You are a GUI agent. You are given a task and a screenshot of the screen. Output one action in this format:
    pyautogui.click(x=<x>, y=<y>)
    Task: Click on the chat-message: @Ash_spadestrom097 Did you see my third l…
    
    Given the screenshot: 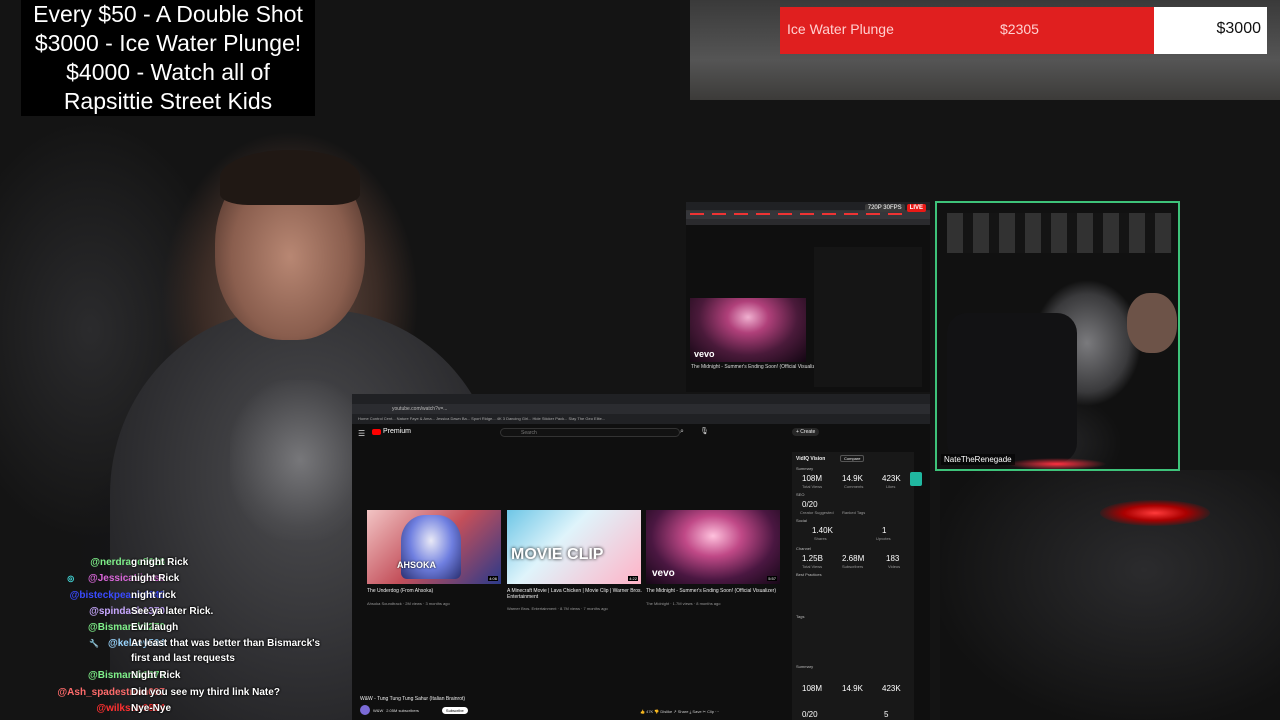 What is the action you would take?
    pyautogui.click(x=170, y=693)
    